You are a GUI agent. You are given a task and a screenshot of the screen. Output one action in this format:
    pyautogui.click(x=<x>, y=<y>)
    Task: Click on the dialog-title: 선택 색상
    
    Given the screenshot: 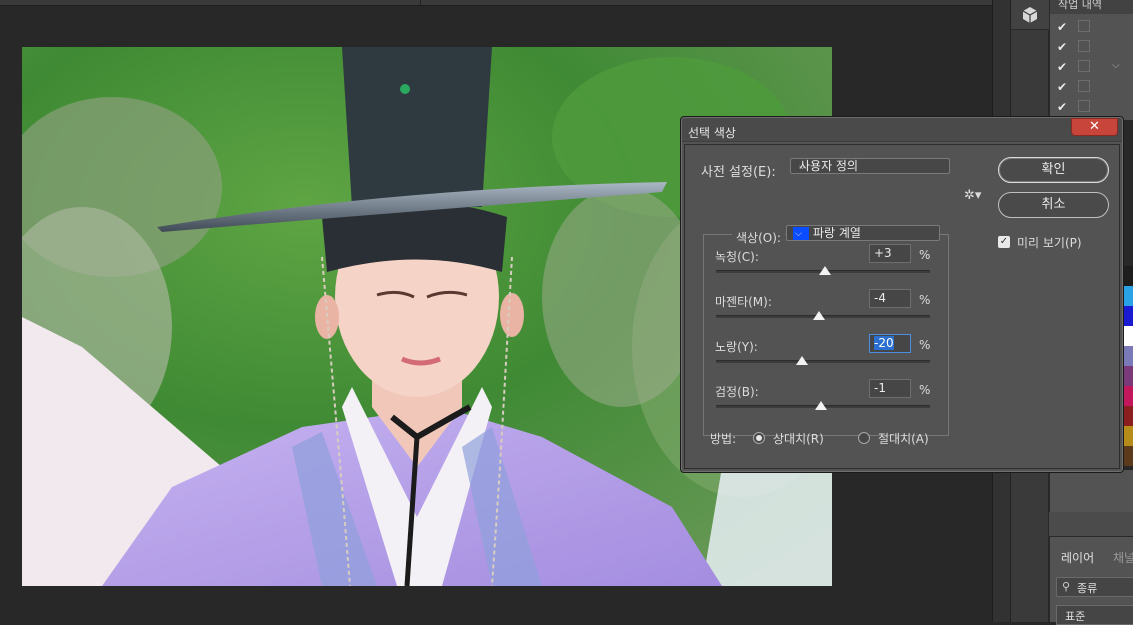 What is the action you would take?
    pyautogui.click(x=712, y=133)
    